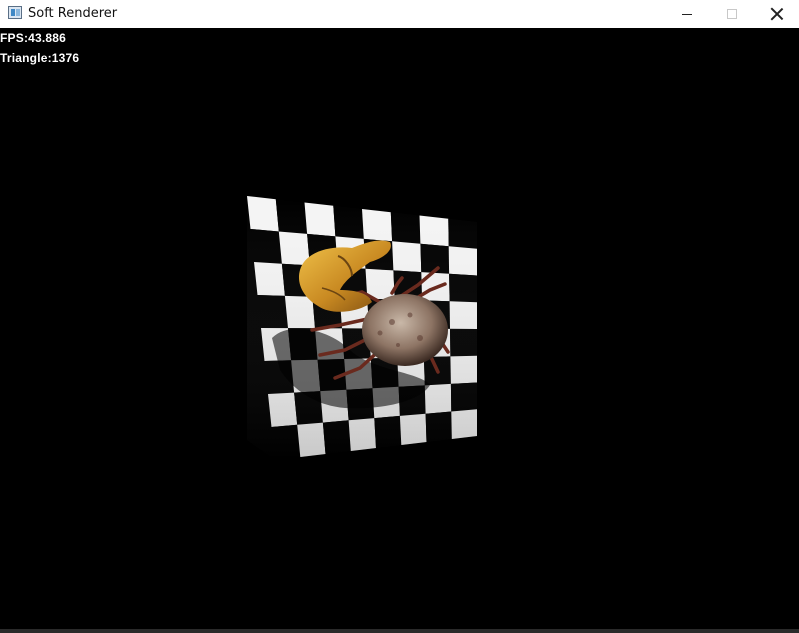  I want to click on maximize-icon, so click(731, 14).